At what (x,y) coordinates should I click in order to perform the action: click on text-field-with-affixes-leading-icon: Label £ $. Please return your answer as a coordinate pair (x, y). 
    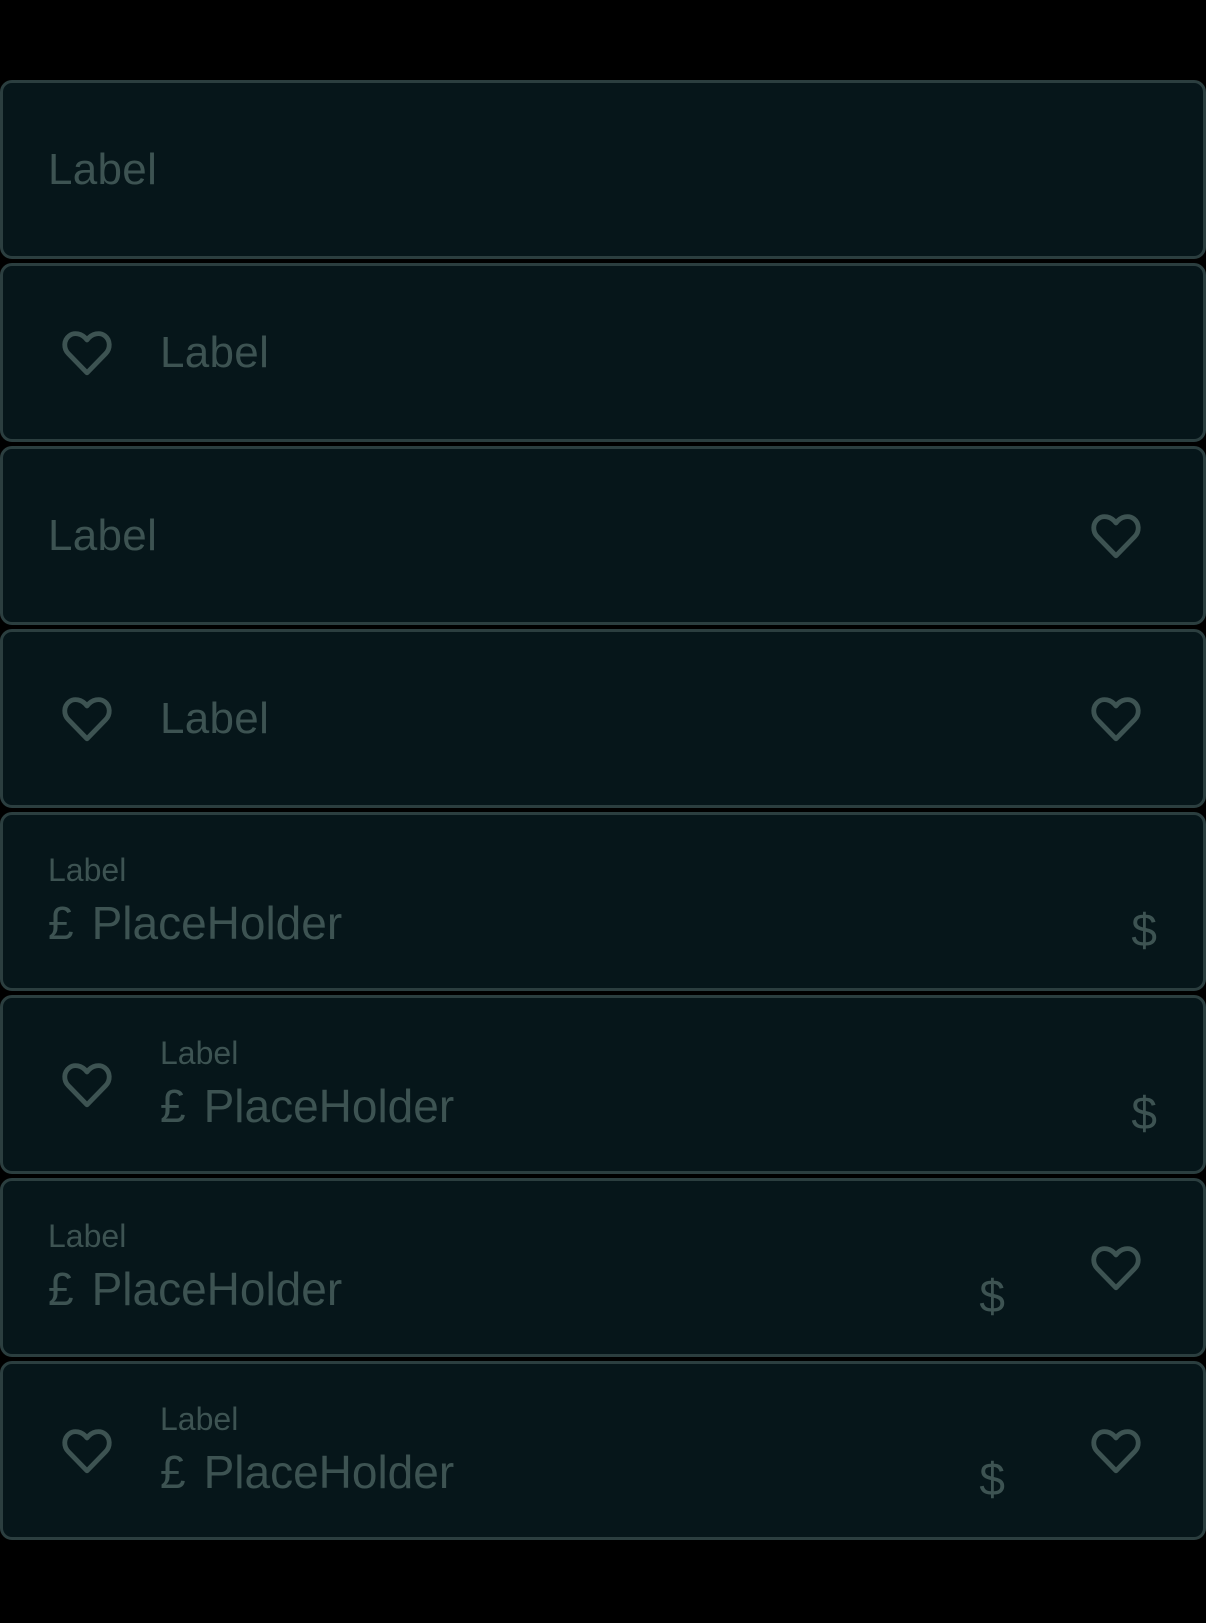
    Looking at the image, I should click on (603, 1084).